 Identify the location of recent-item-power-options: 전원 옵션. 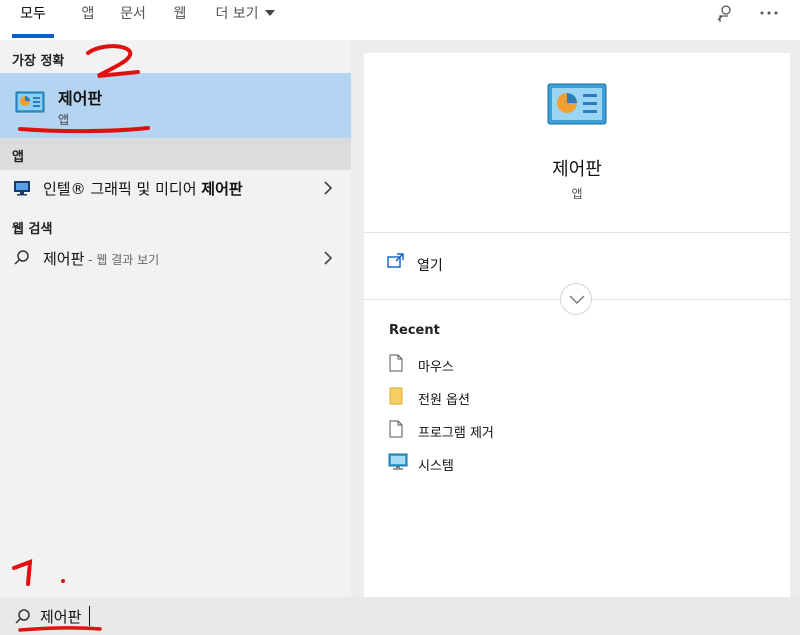
(576, 397).